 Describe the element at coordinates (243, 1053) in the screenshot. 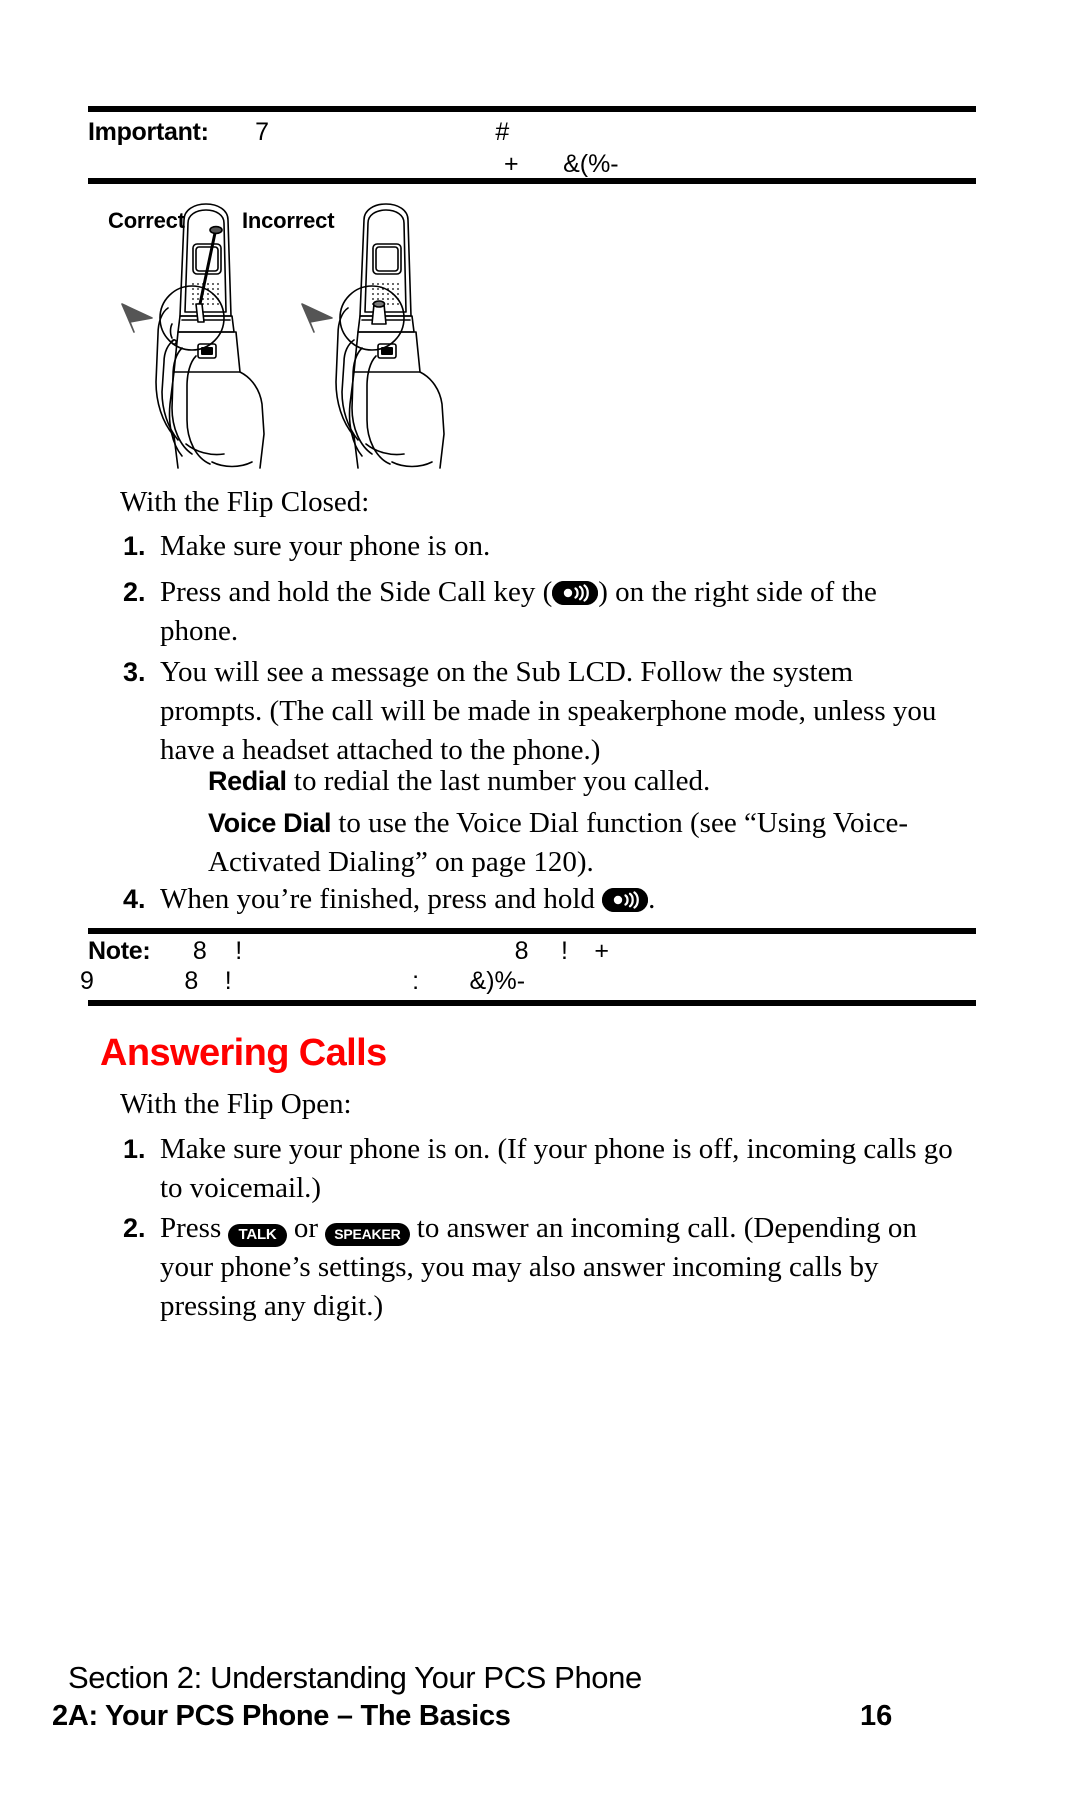

I see `page-title: Answering Calls` at that location.